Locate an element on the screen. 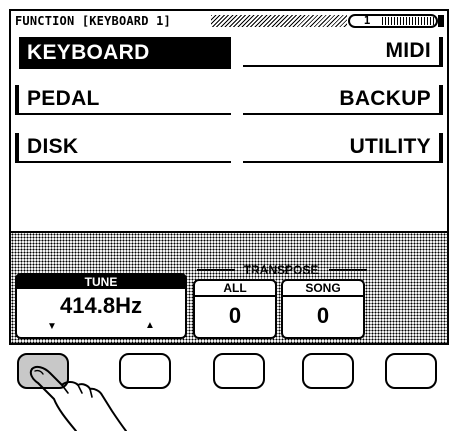  page-indicator: 1 is located at coordinates (393, 21).